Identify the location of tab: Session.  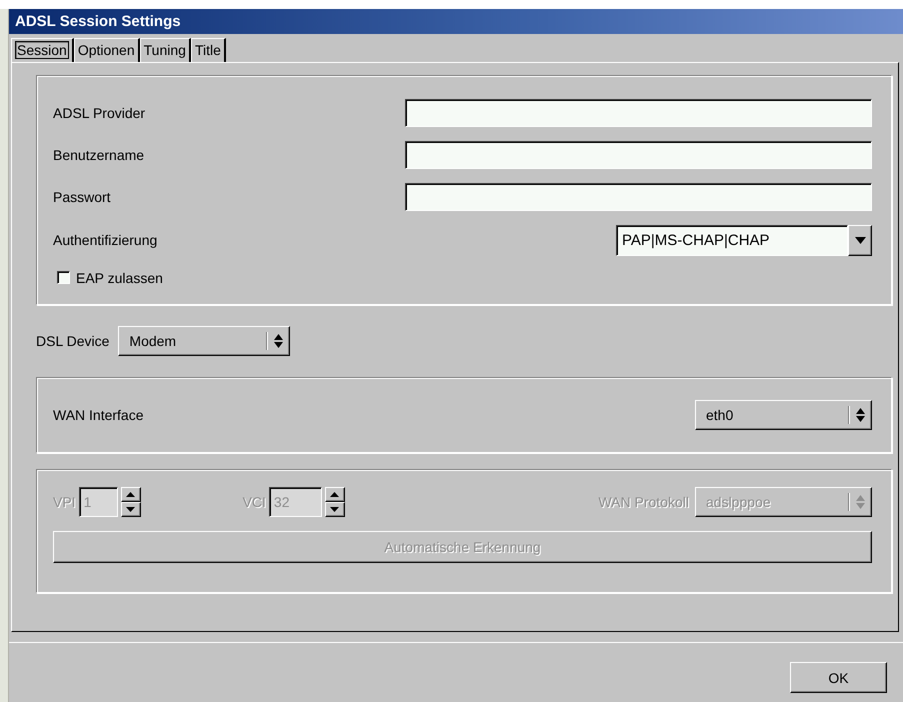
(42, 50).